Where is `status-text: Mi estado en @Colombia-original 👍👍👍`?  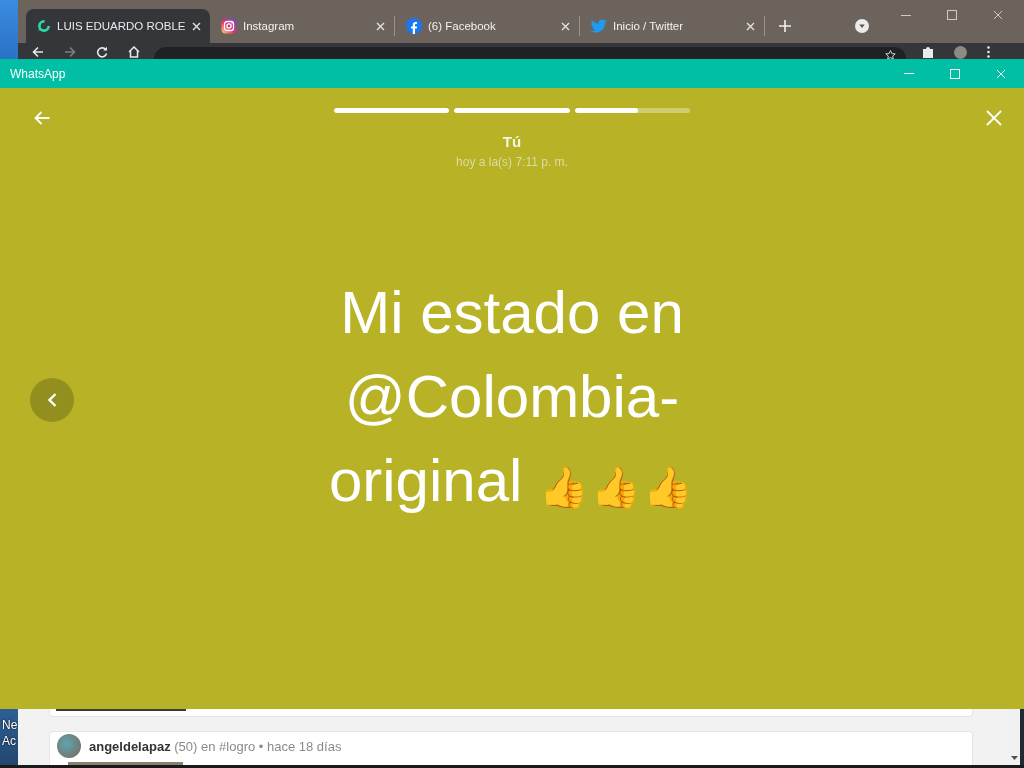
status-text: Mi estado en @Colombia-original 👍👍👍 is located at coordinates (512, 396).